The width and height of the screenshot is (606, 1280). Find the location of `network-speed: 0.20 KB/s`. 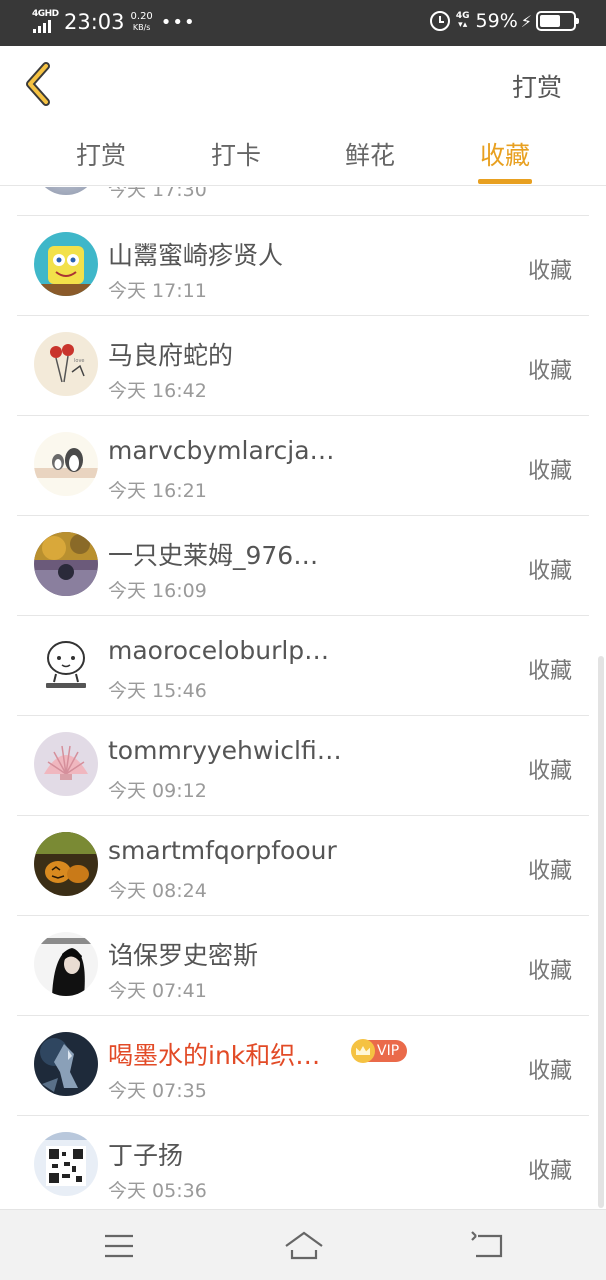

network-speed: 0.20 KB/s is located at coordinates (142, 22).